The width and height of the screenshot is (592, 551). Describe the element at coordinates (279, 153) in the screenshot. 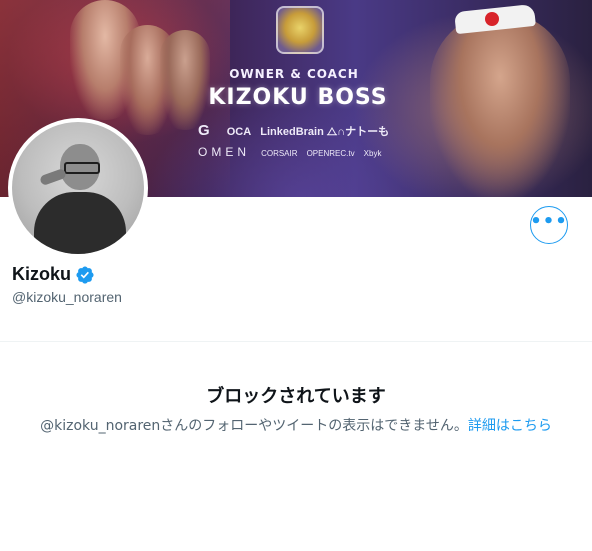

I see `sponsor-corsair-logo: CORSAIR` at that location.